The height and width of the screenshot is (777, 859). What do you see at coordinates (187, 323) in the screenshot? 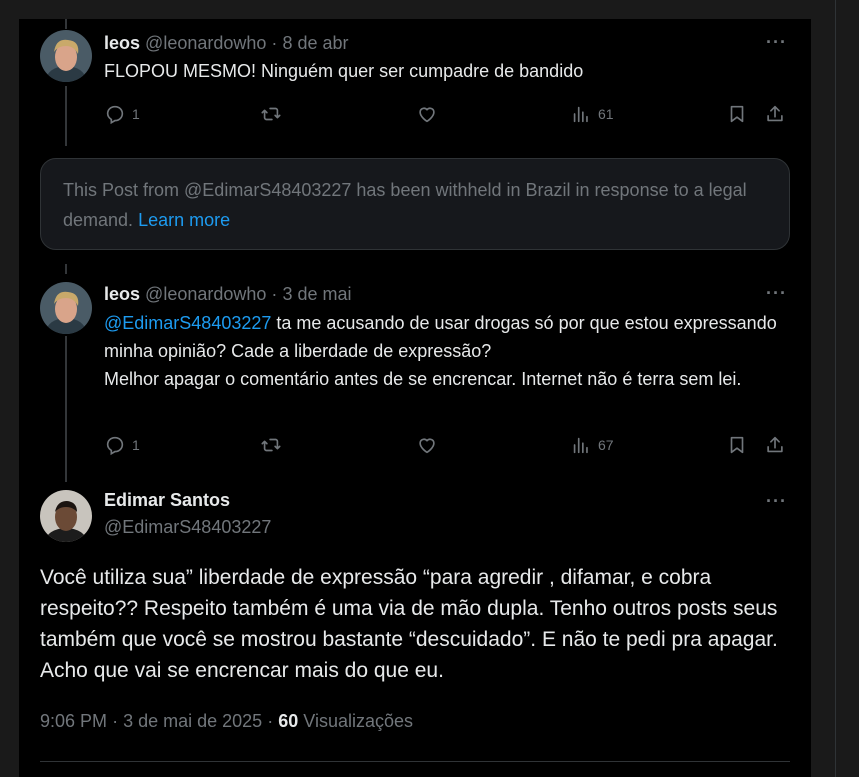
I see `mention-link: @EdimarS48403227` at bounding box center [187, 323].